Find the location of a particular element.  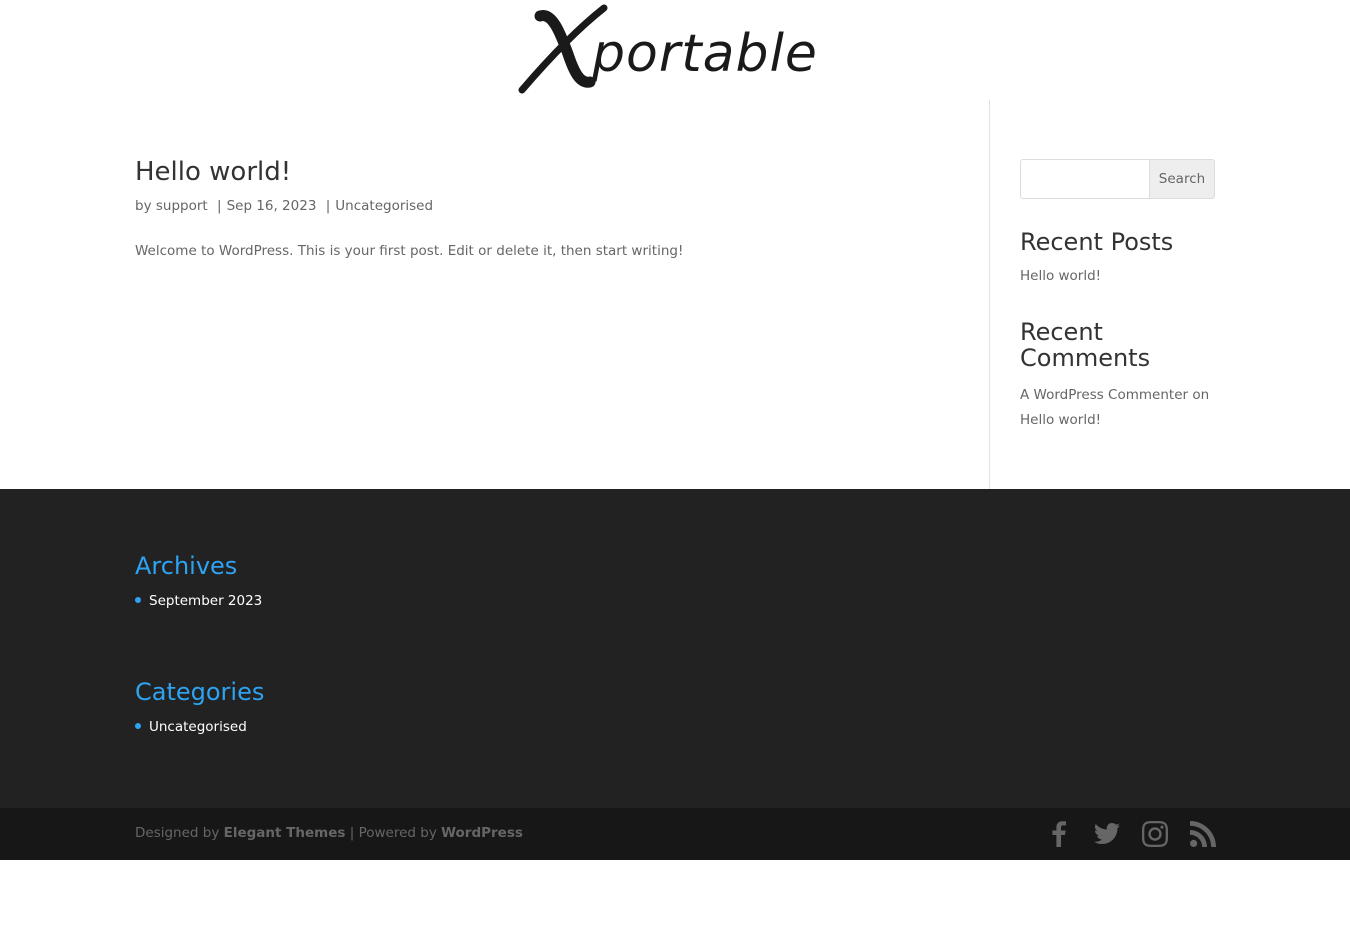

recent-post-link: Hello world! is located at coordinates (1060, 276).